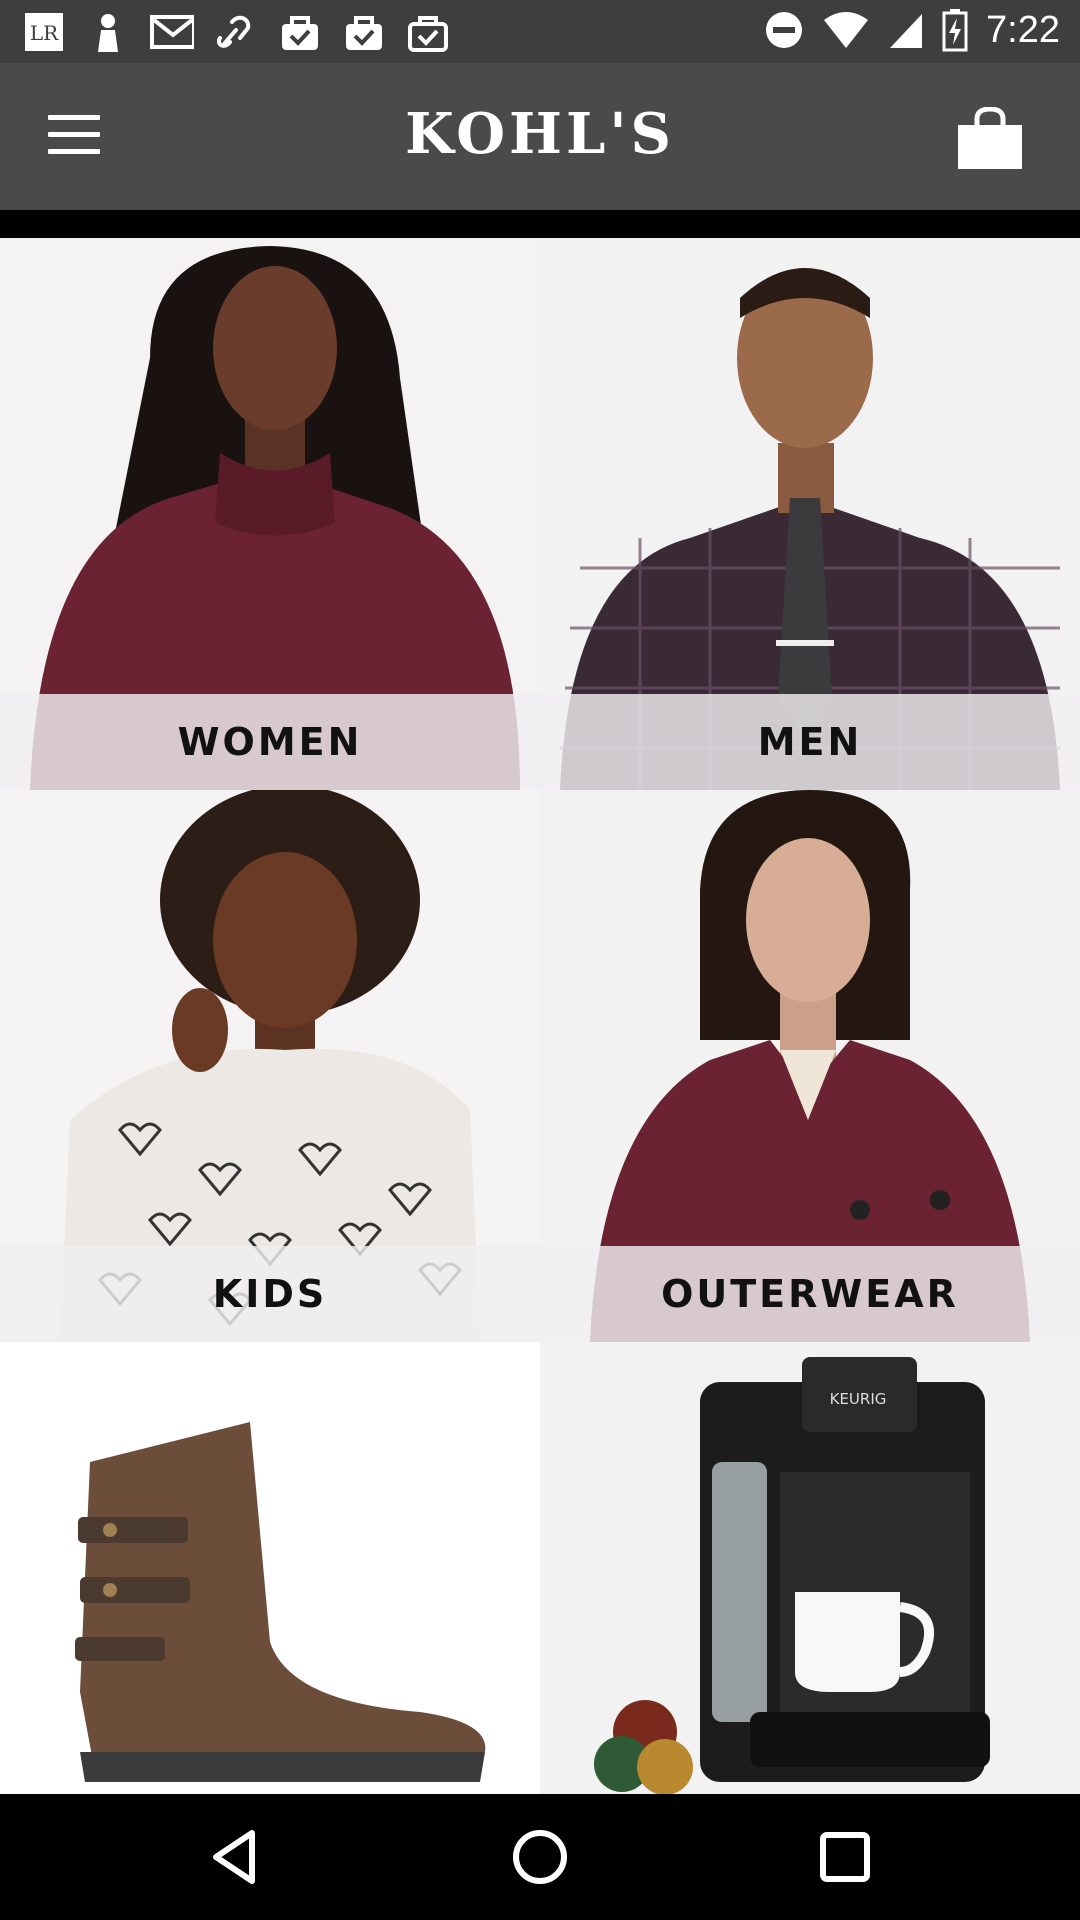  What do you see at coordinates (270, 1066) in the screenshot?
I see `category-tile-kids: KIDS` at bounding box center [270, 1066].